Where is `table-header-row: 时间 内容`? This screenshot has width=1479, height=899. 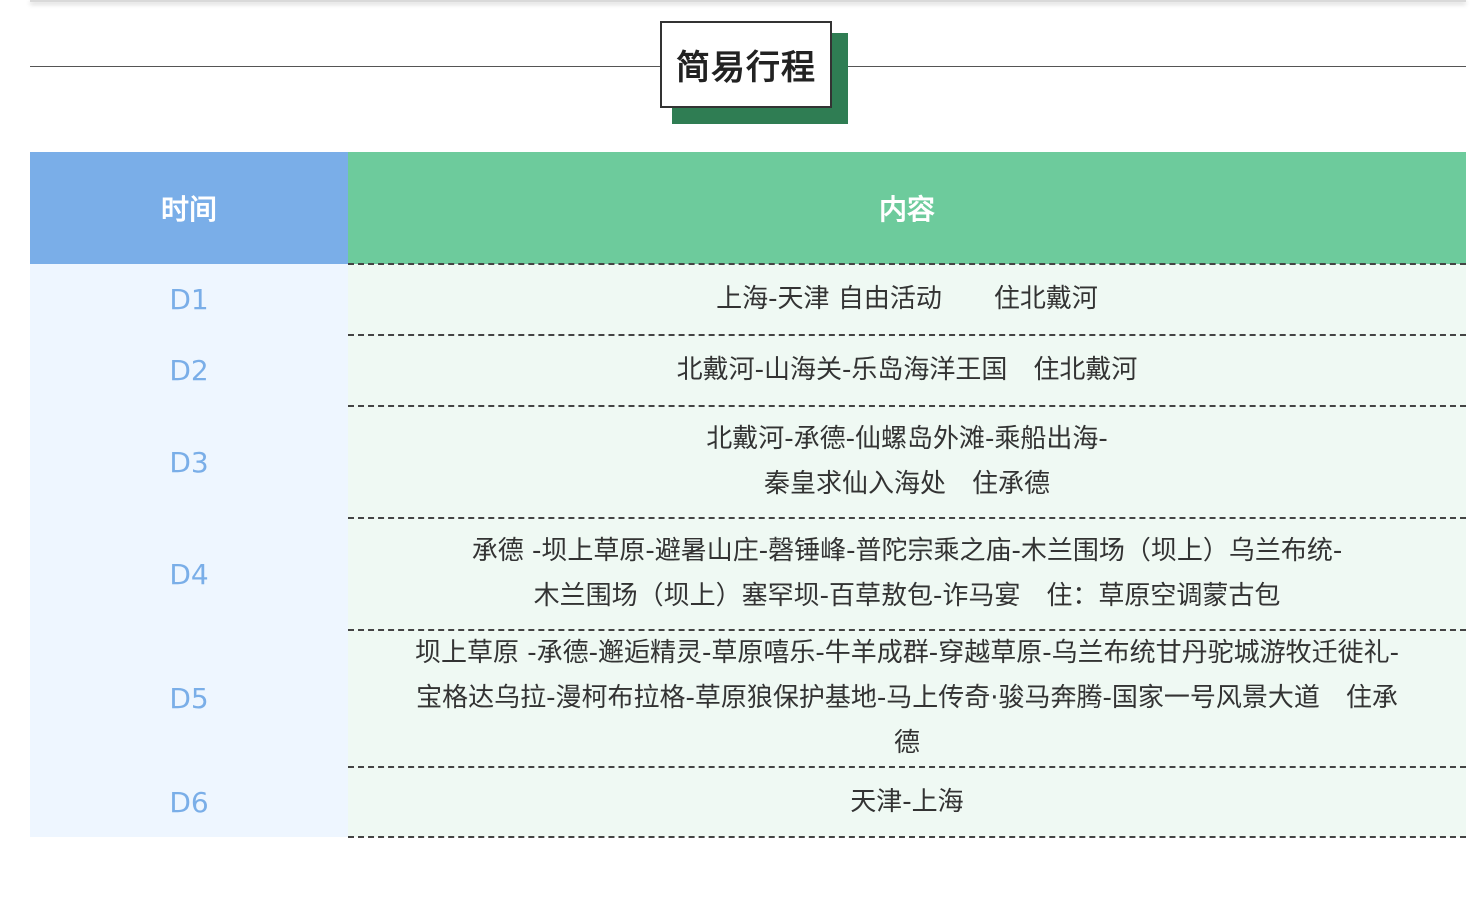 table-header-row: 时间 内容 is located at coordinates (748, 208).